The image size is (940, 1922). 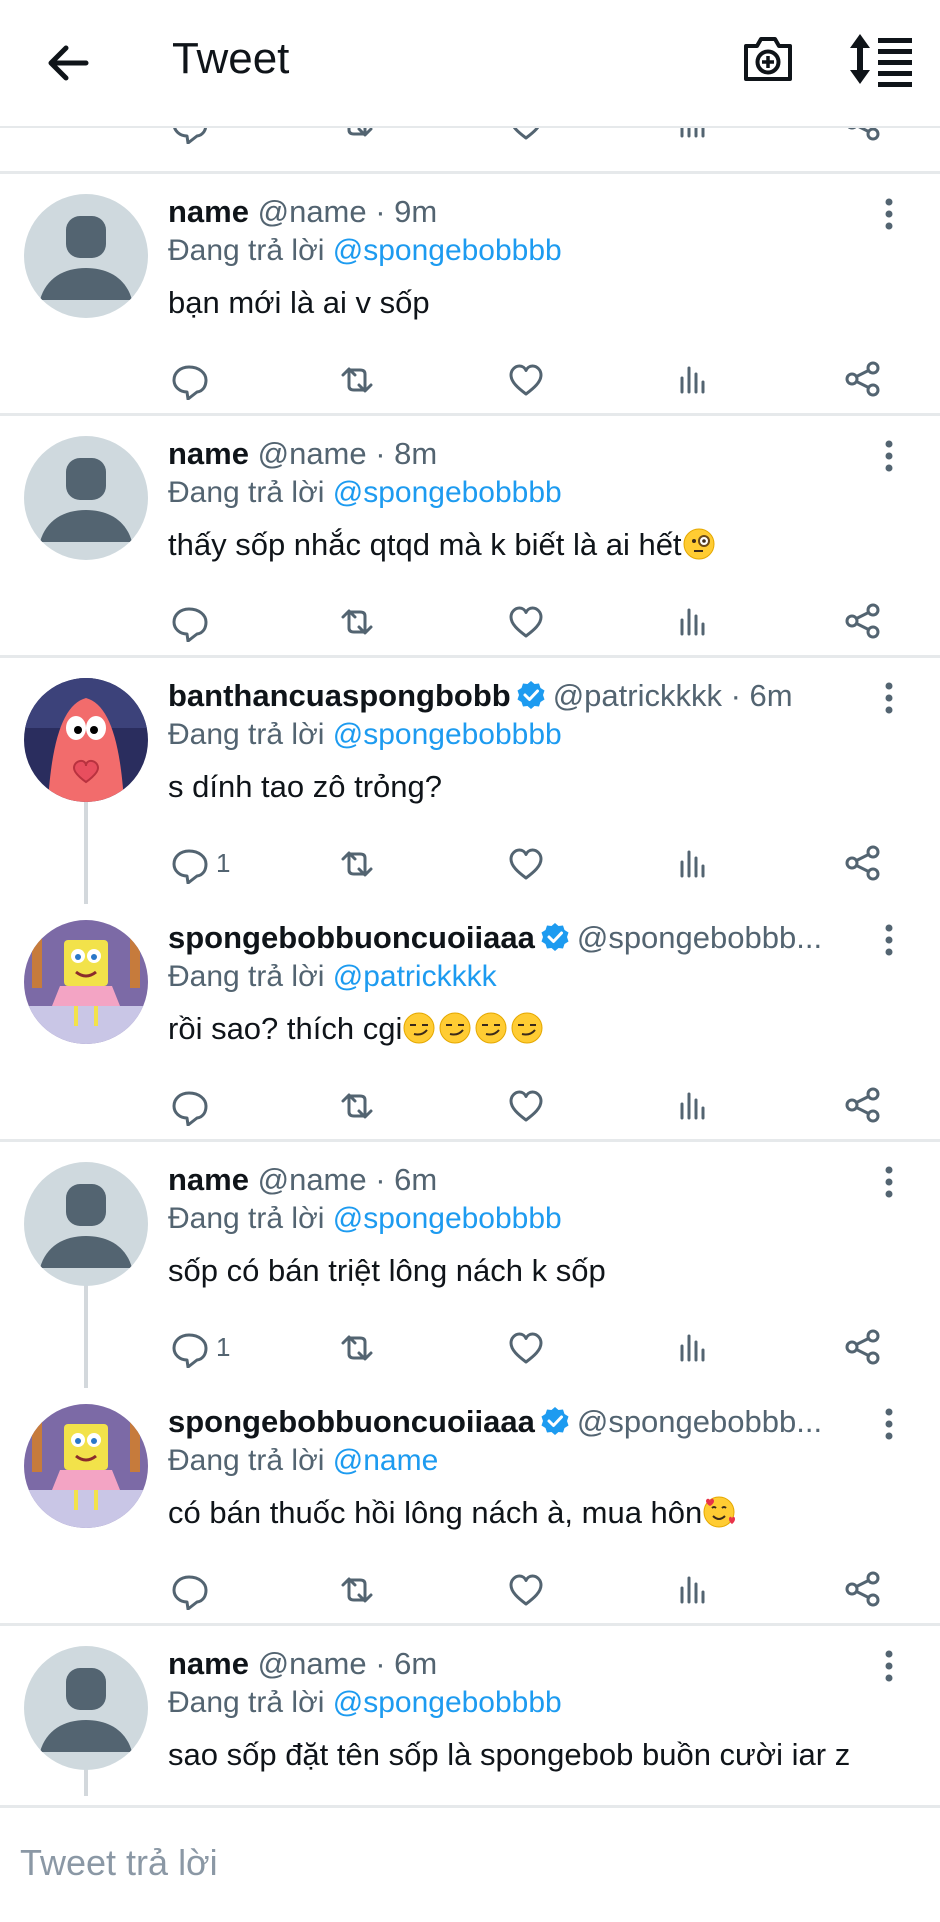 What do you see at coordinates (119, 1863) in the screenshot?
I see `reply-input: Tweet trả lời` at bounding box center [119, 1863].